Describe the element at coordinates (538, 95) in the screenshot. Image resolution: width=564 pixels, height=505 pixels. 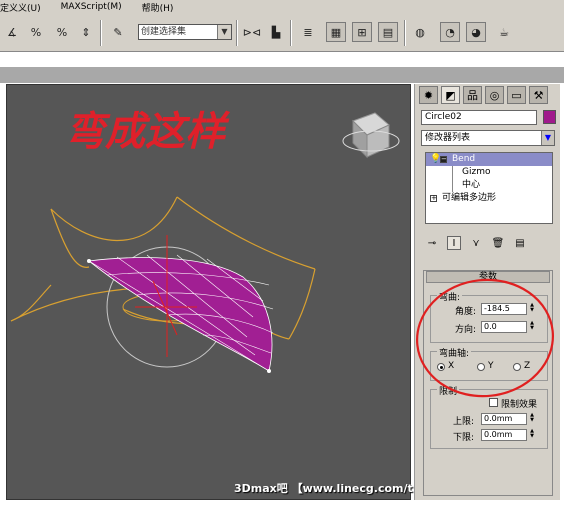
I see `utilities-icon: ⚒` at that location.